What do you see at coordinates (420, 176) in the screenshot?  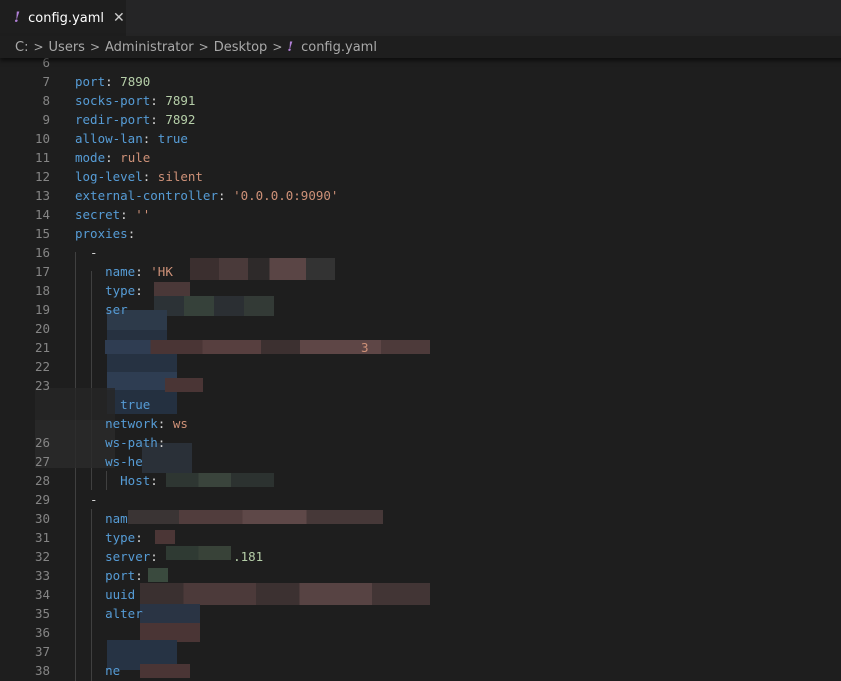 I see `code-line: 12 log-level: silent` at bounding box center [420, 176].